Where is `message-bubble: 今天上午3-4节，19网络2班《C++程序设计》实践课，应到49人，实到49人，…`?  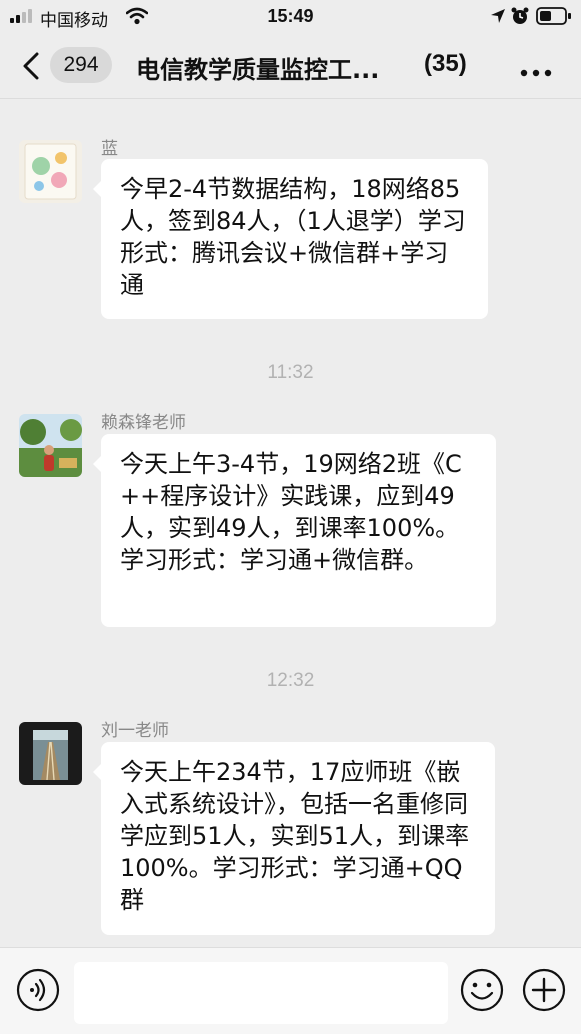
message-bubble: 今天上午3-4节，19网络2班《C++程序设计》实践课，应到49人，实到49人，… is located at coordinates (294, 530).